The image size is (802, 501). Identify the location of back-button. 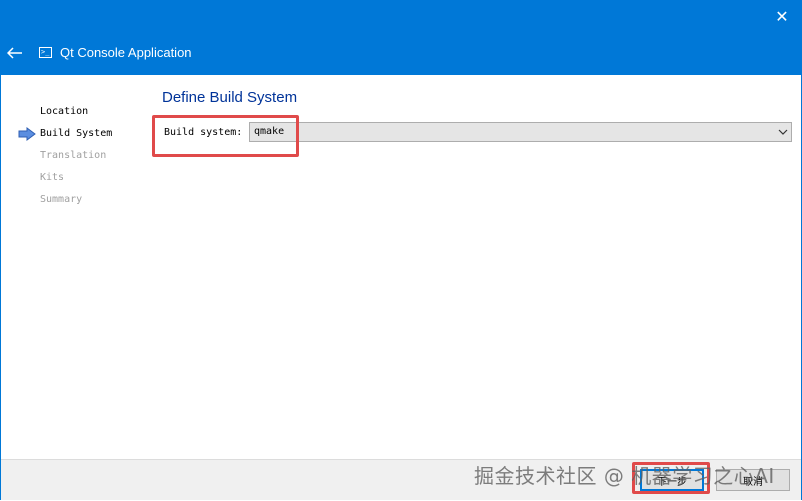
(15, 53).